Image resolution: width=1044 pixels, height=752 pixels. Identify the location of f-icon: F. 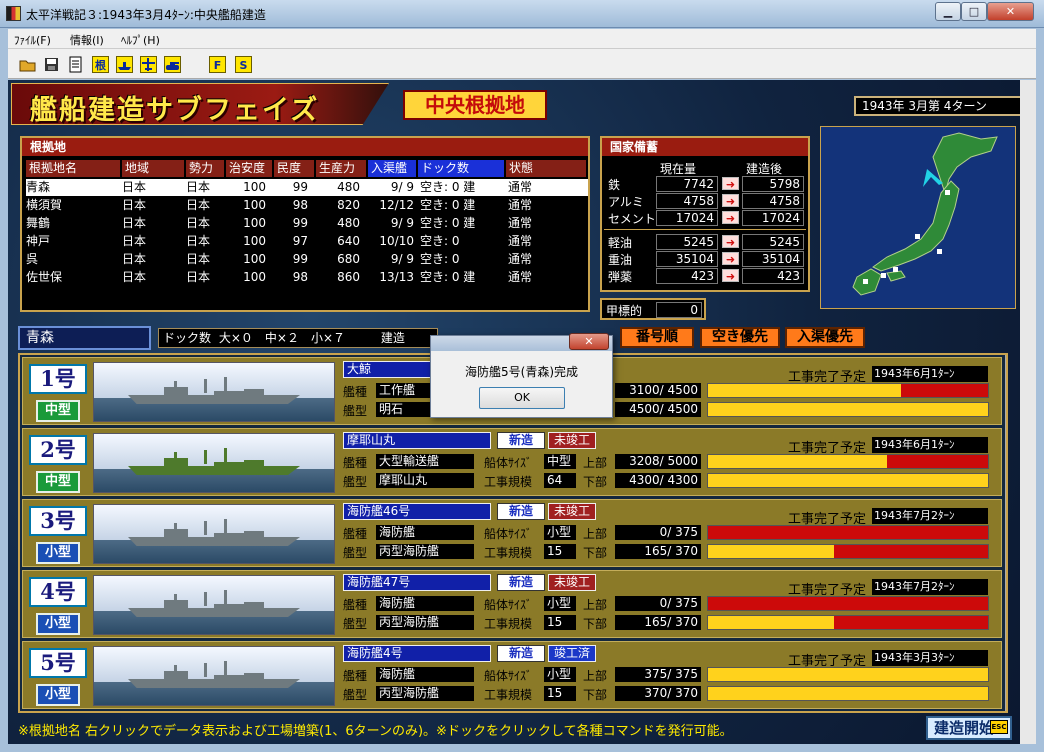
(217, 64).